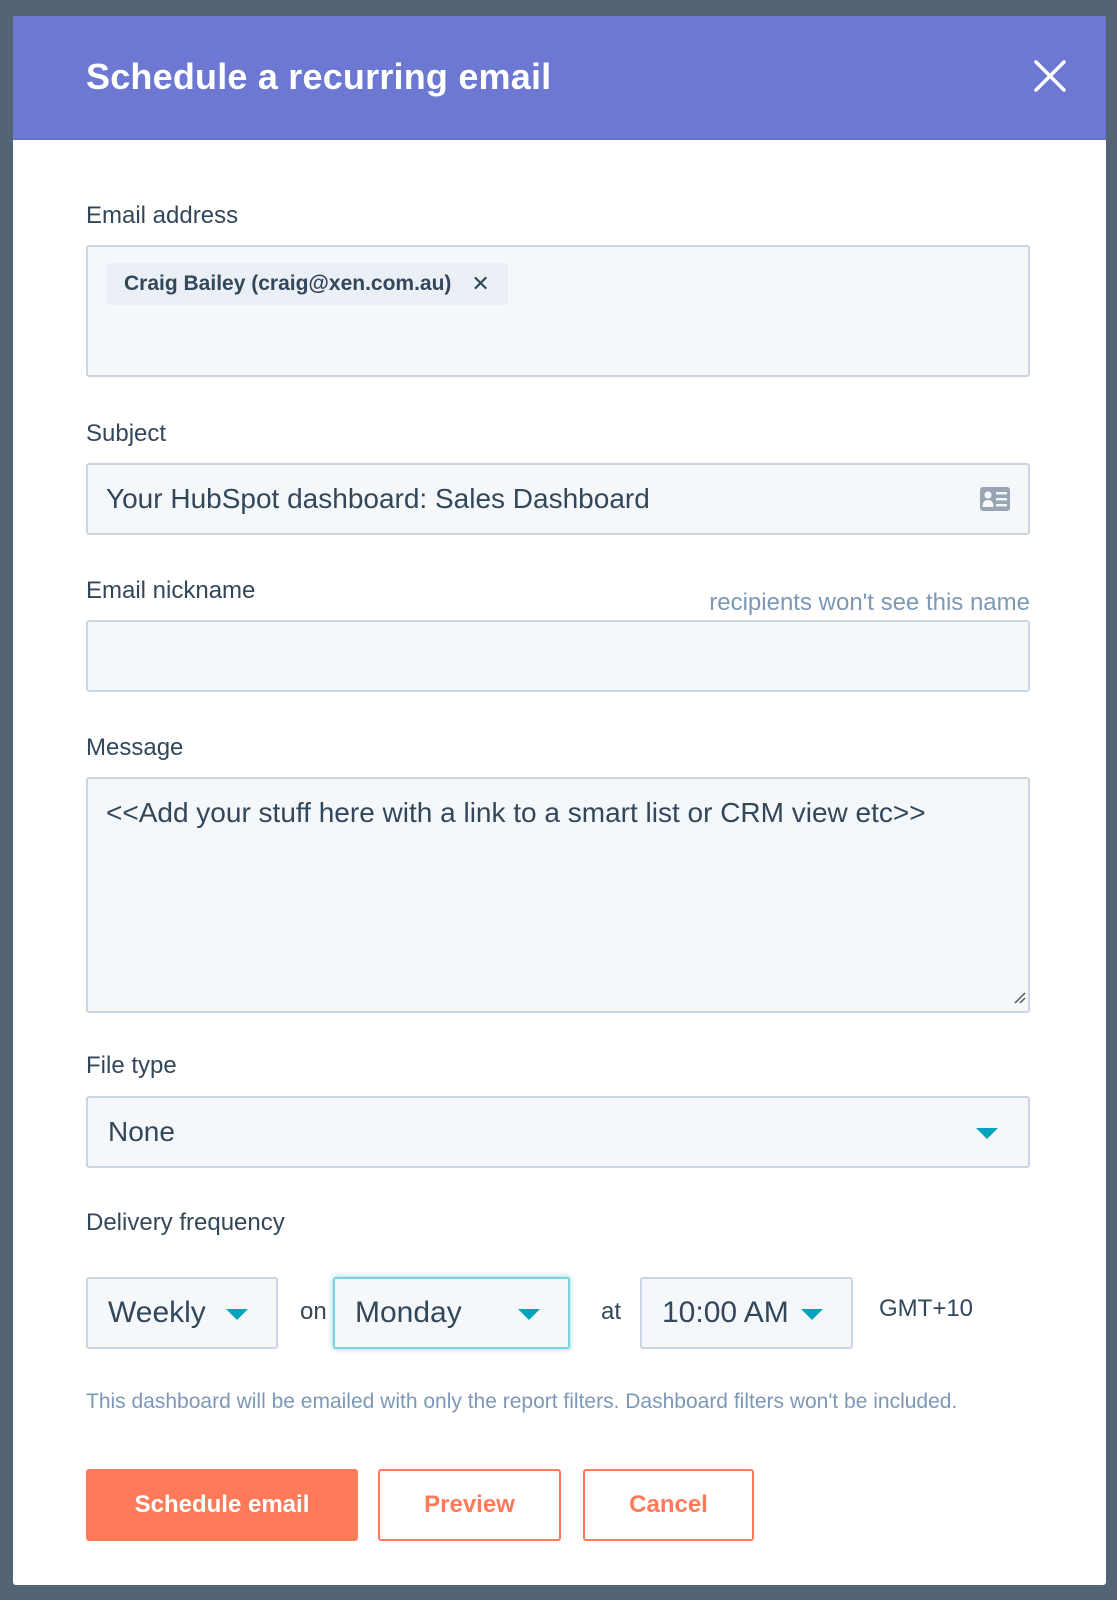 This screenshot has width=1117, height=1600. I want to click on delivery-frequency-label: Delivery frequency, so click(185, 1222).